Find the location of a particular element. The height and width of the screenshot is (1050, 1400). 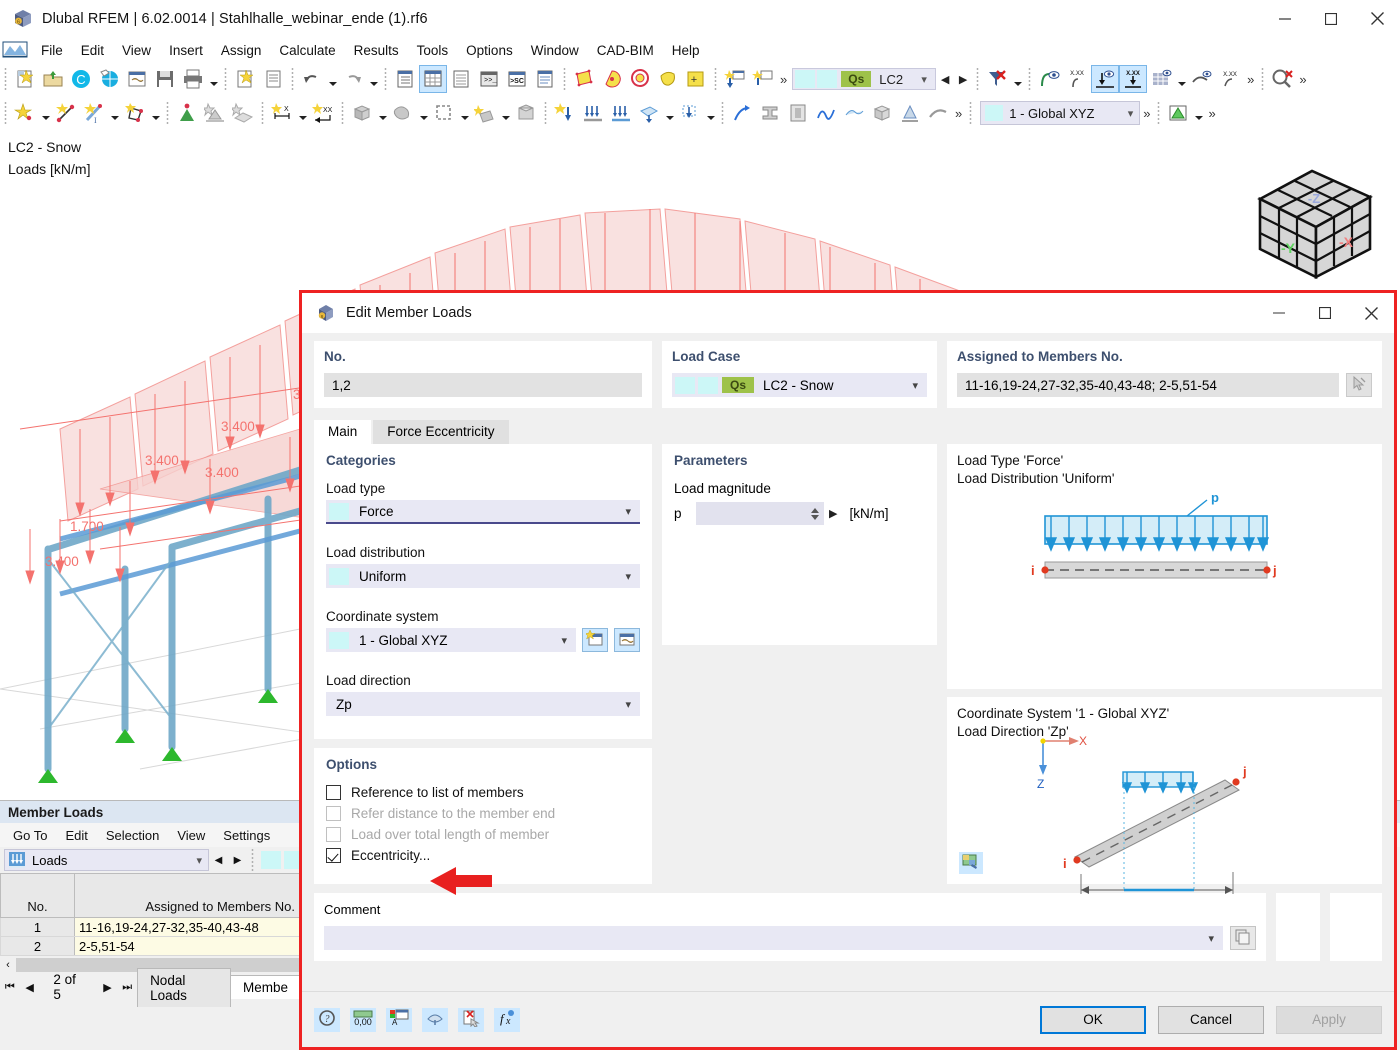

menu-edit: Edit is located at coordinates (92, 50).